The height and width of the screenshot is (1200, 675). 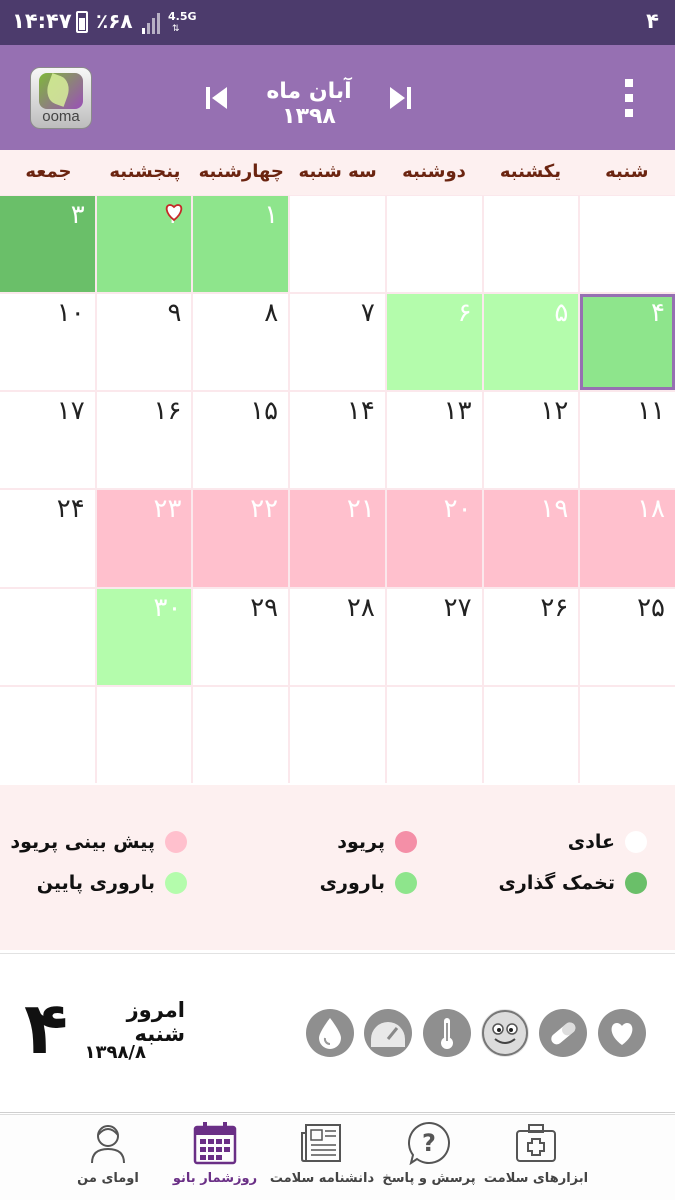 What do you see at coordinates (388, 1033) in the screenshot?
I see `scale-icon` at bounding box center [388, 1033].